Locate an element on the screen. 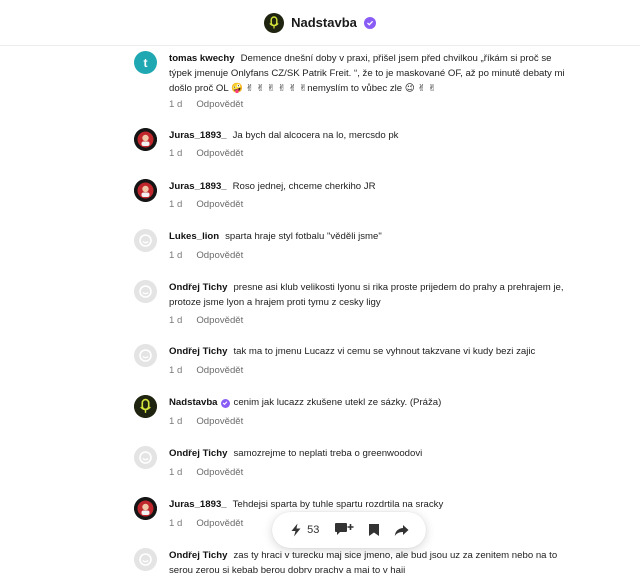  comment-text: Roso jednej, chceme cherkiho JR is located at coordinates (304, 186).